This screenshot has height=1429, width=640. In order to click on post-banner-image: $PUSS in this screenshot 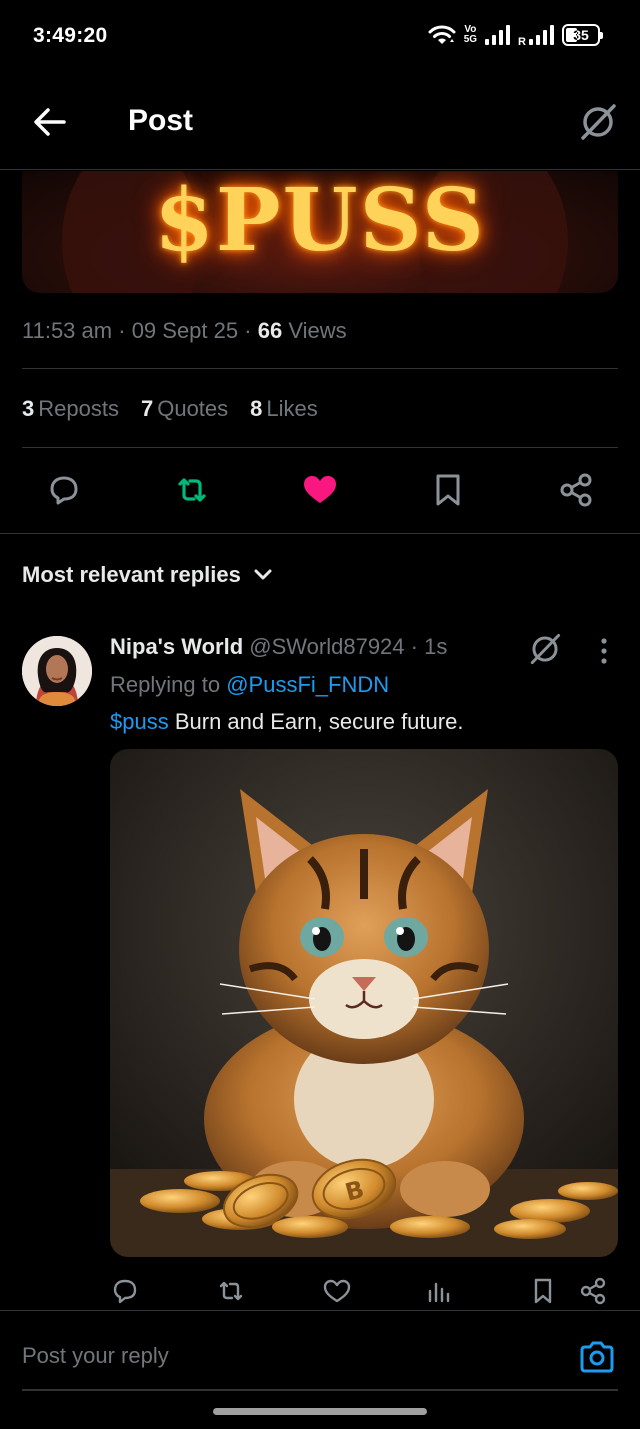, I will do `click(320, 232)`.